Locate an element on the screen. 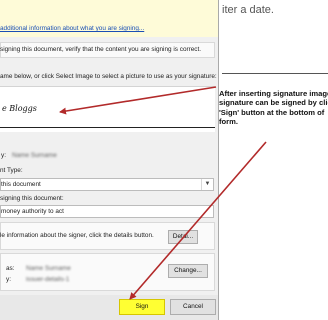 The width and height of the screenshot is (328, 320). commitment-type-label: nt Type: is located at coordinates (11, 170).